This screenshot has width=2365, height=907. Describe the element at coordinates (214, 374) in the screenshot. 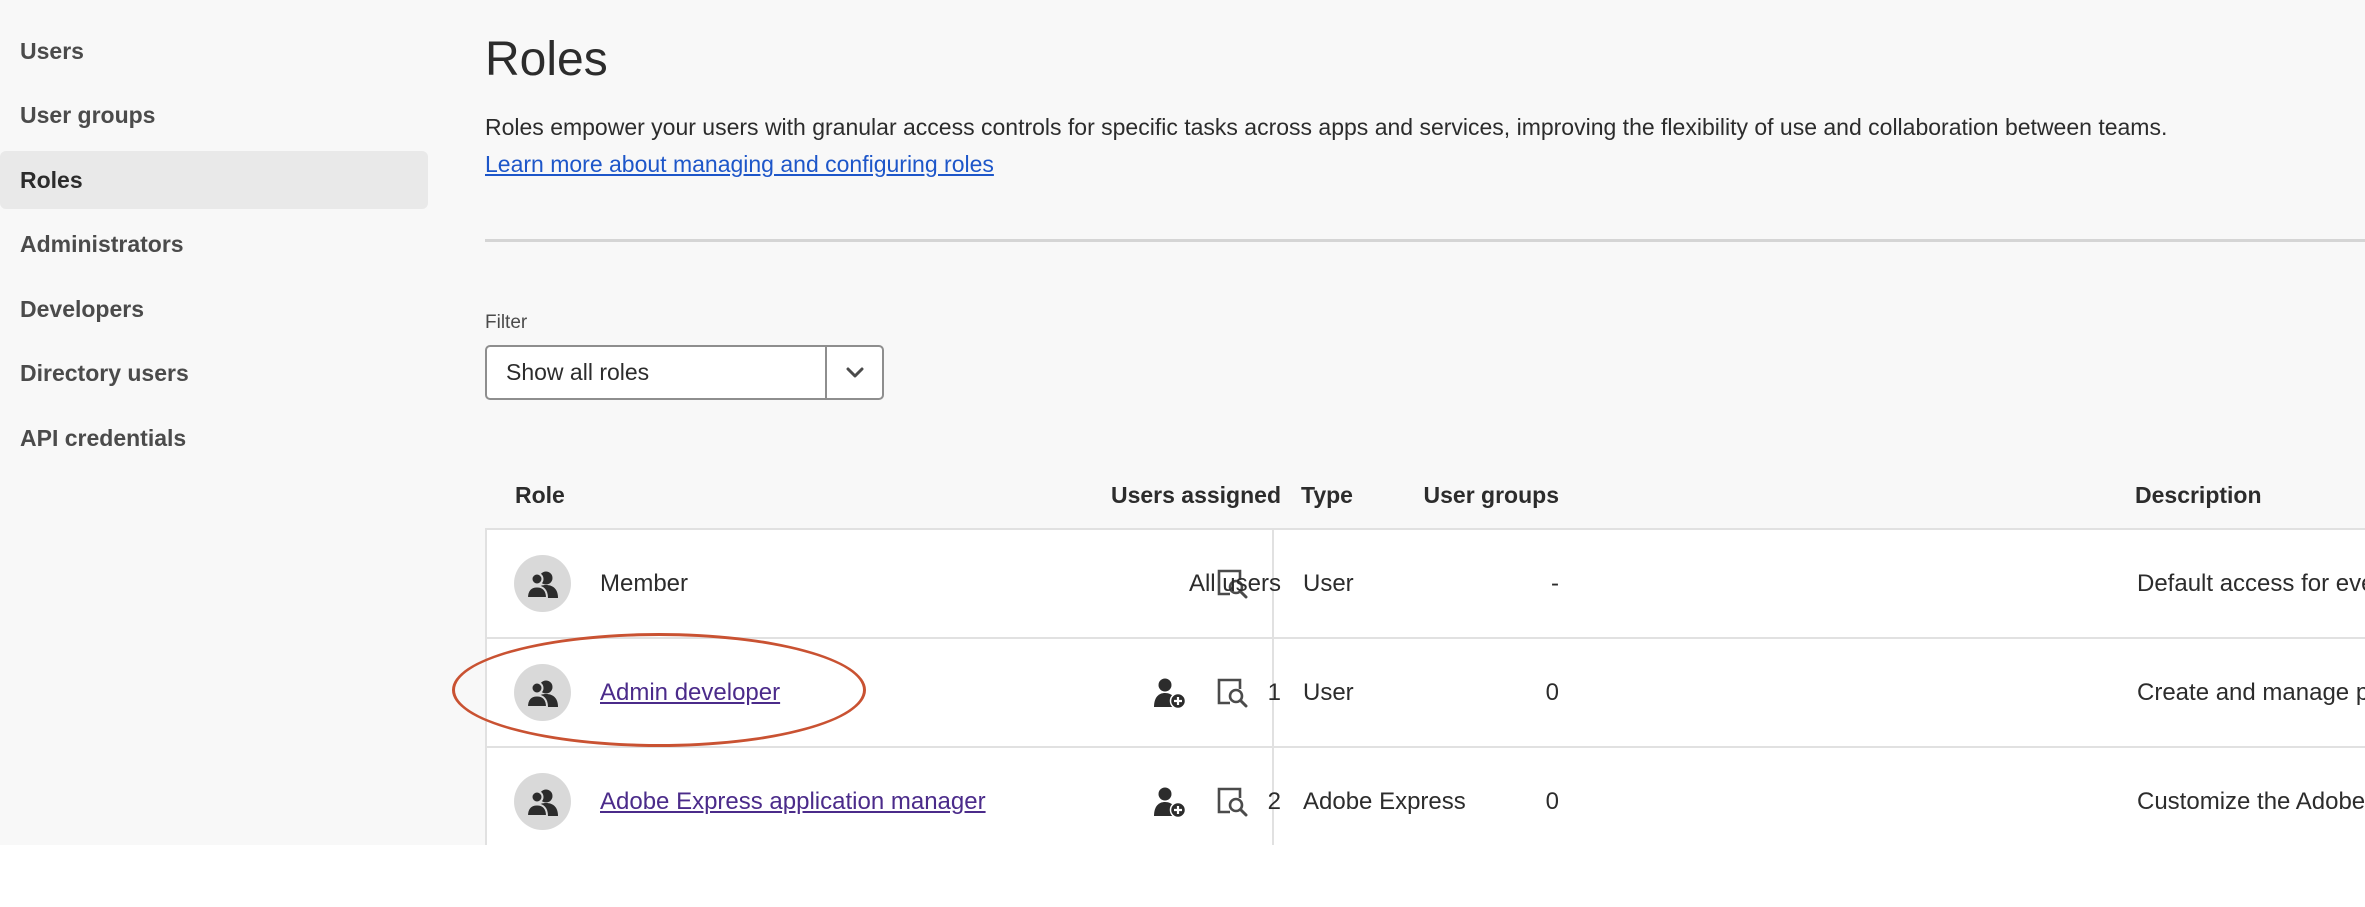

I see `sidebar-item-directory-users: Directory users` at that location.